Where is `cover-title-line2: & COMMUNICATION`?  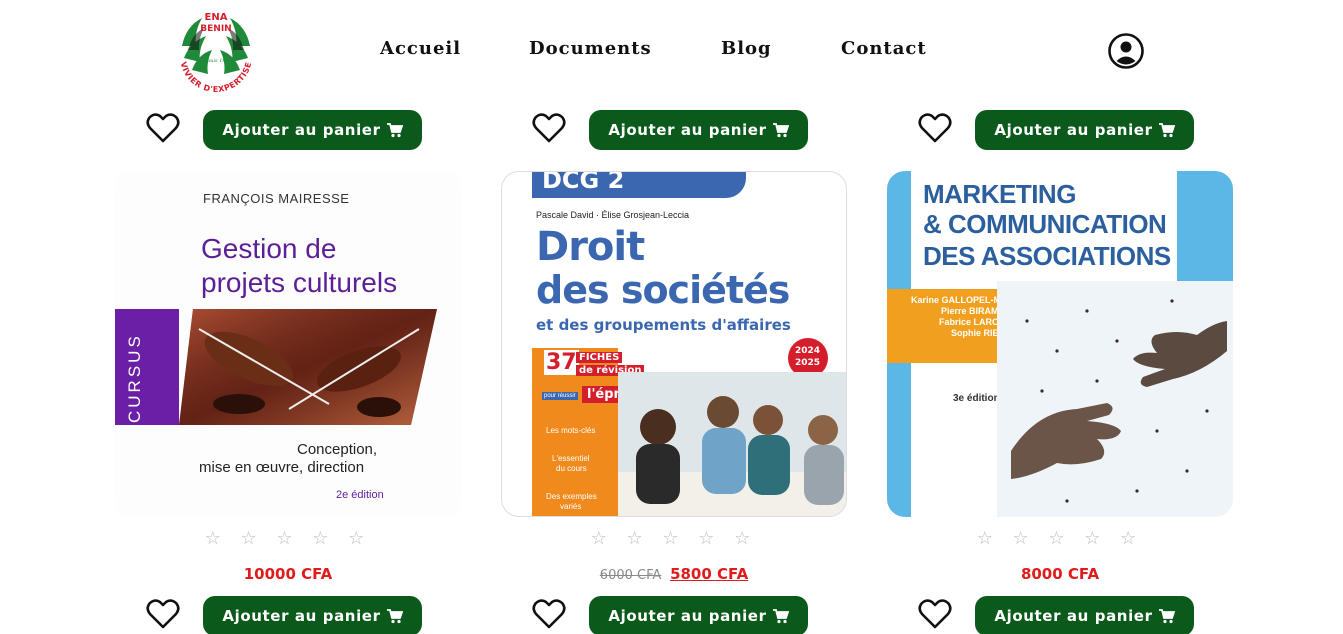 cover-title-line2: & COMMUNICATION is located at coordinates (1045, 224).